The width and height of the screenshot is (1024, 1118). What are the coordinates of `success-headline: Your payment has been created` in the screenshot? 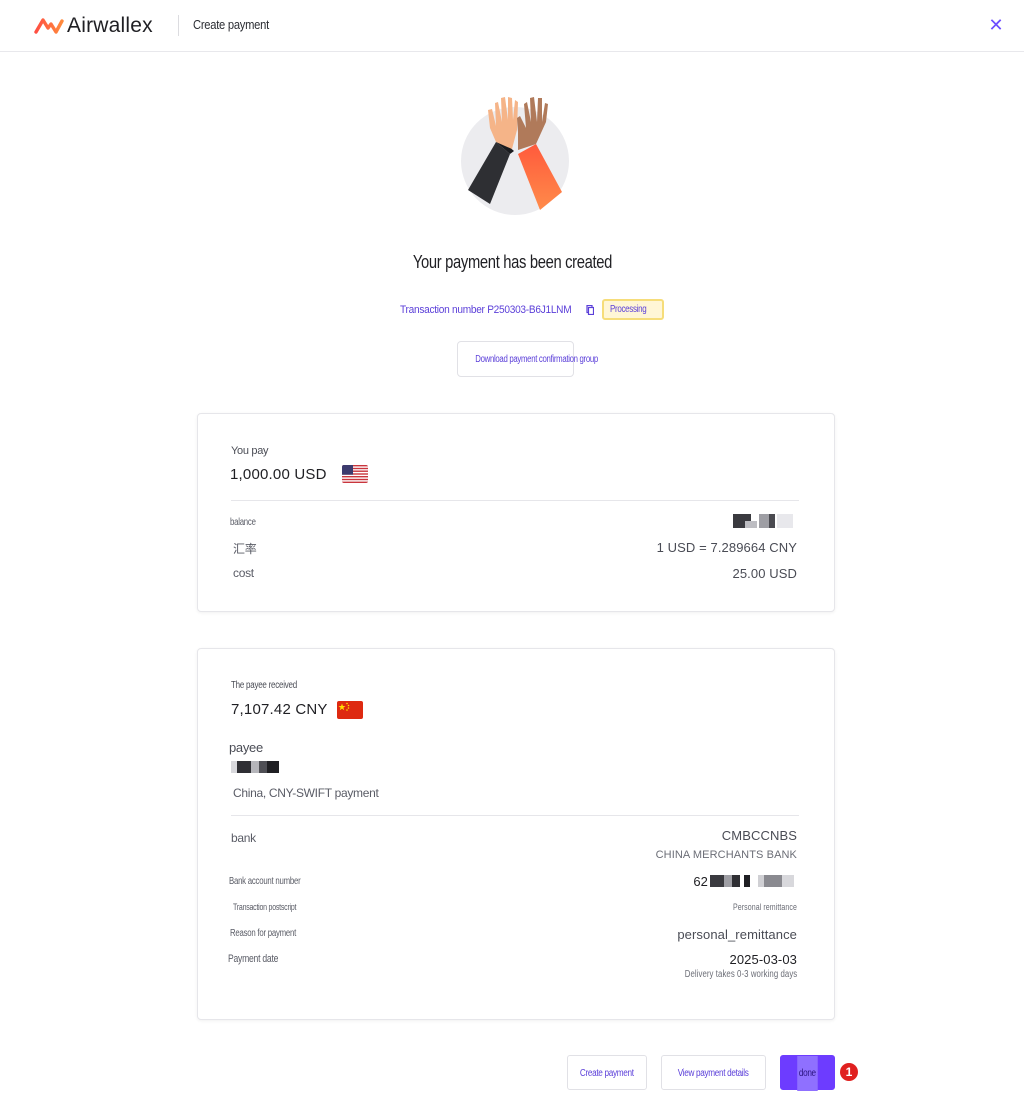 It's located at (512, 262).